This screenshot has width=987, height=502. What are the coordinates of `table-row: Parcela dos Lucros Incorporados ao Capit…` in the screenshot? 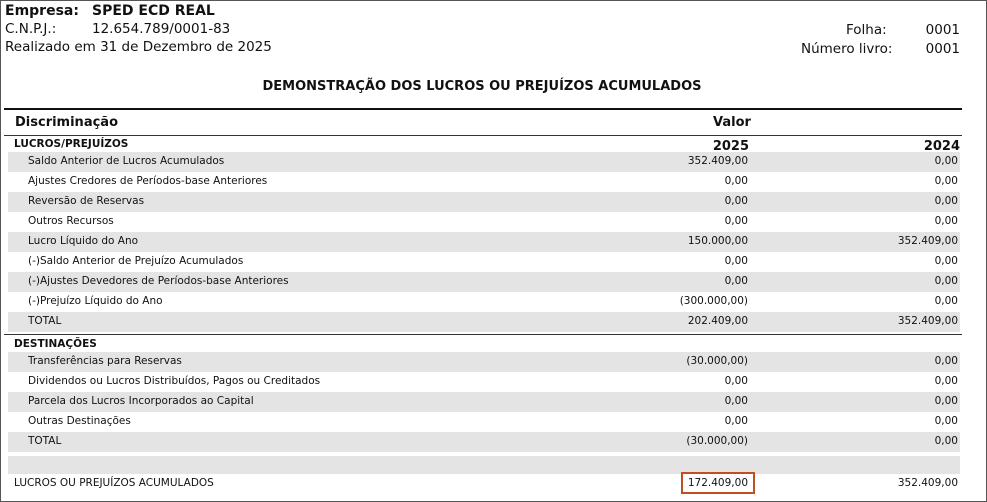 It's located at (484, 402).